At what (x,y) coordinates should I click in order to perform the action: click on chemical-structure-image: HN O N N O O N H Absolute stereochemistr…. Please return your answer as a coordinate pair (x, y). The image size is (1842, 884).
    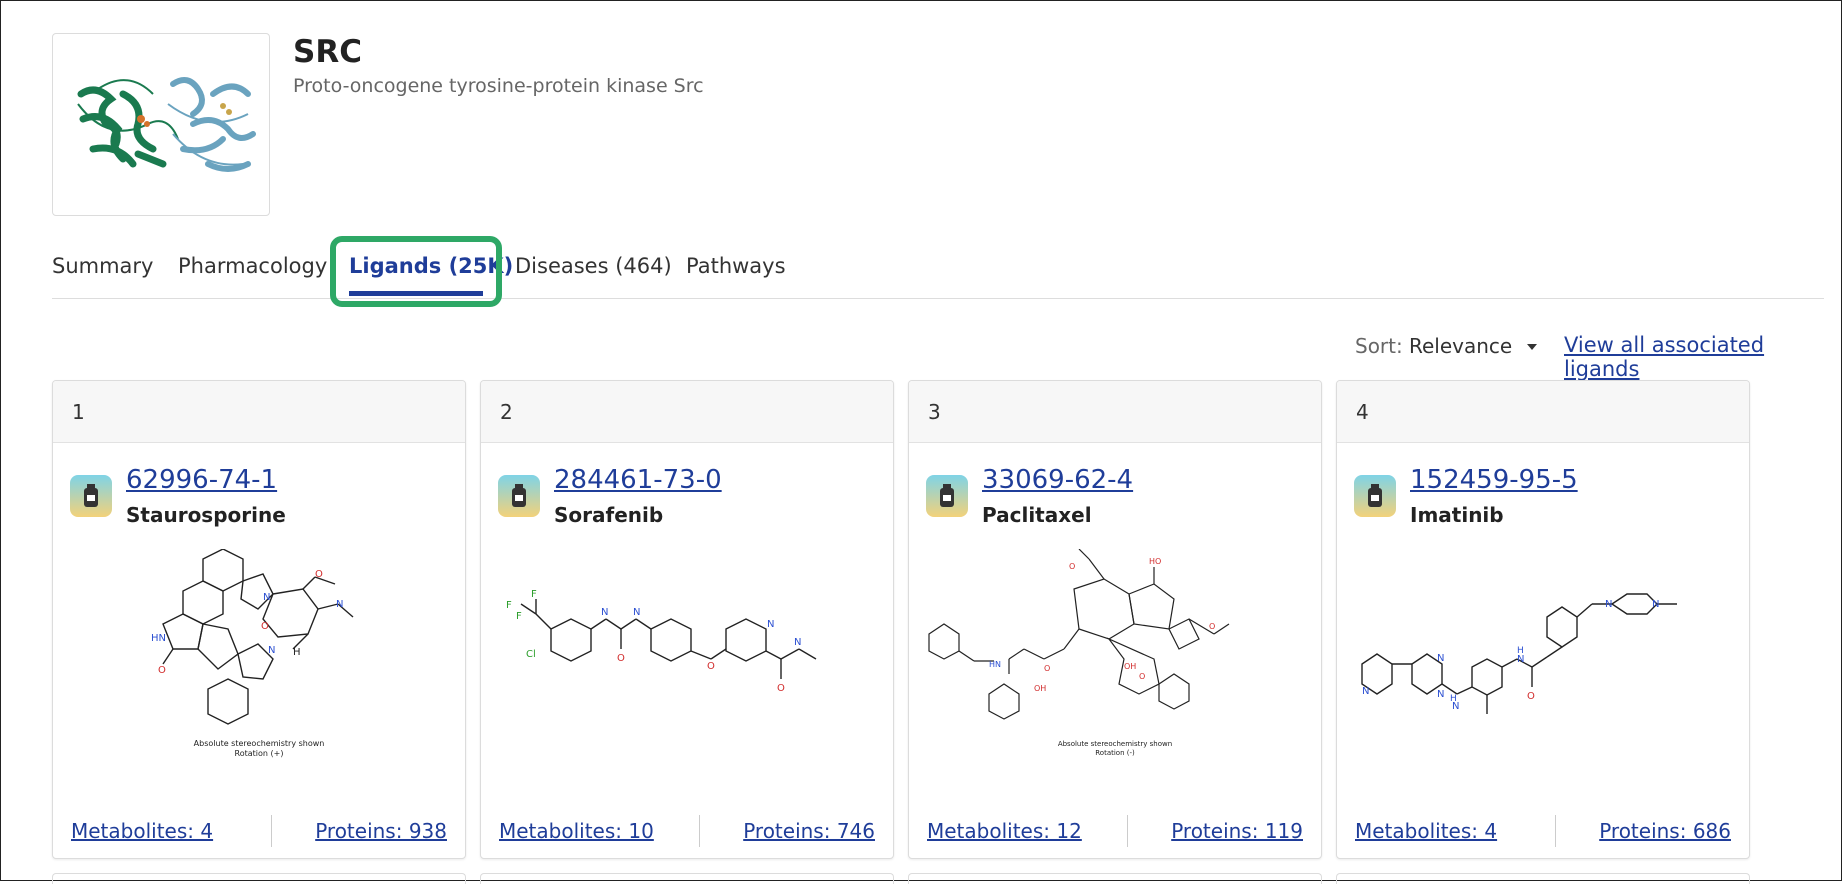
    Looking at the image, I should click on (259, 663).